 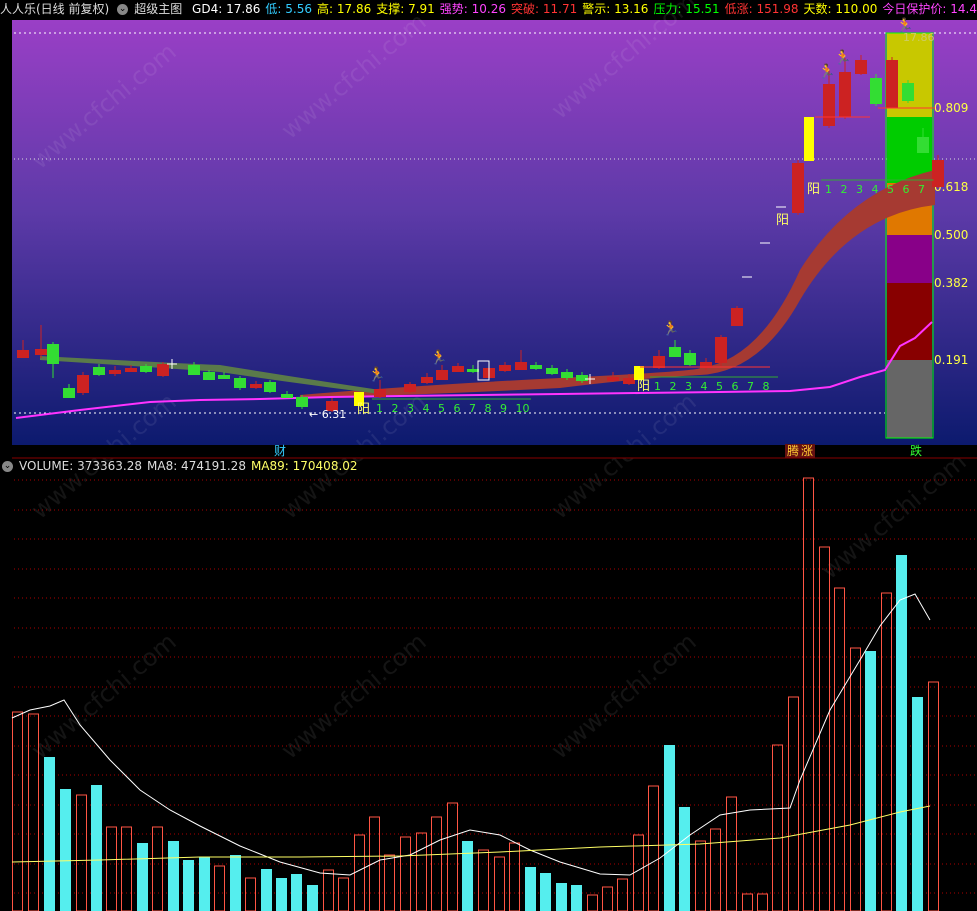 What do you see at coordinates (793, 450) in the screenshot?
I see `teng-marker: 腾` at bounding box center [793, 450].